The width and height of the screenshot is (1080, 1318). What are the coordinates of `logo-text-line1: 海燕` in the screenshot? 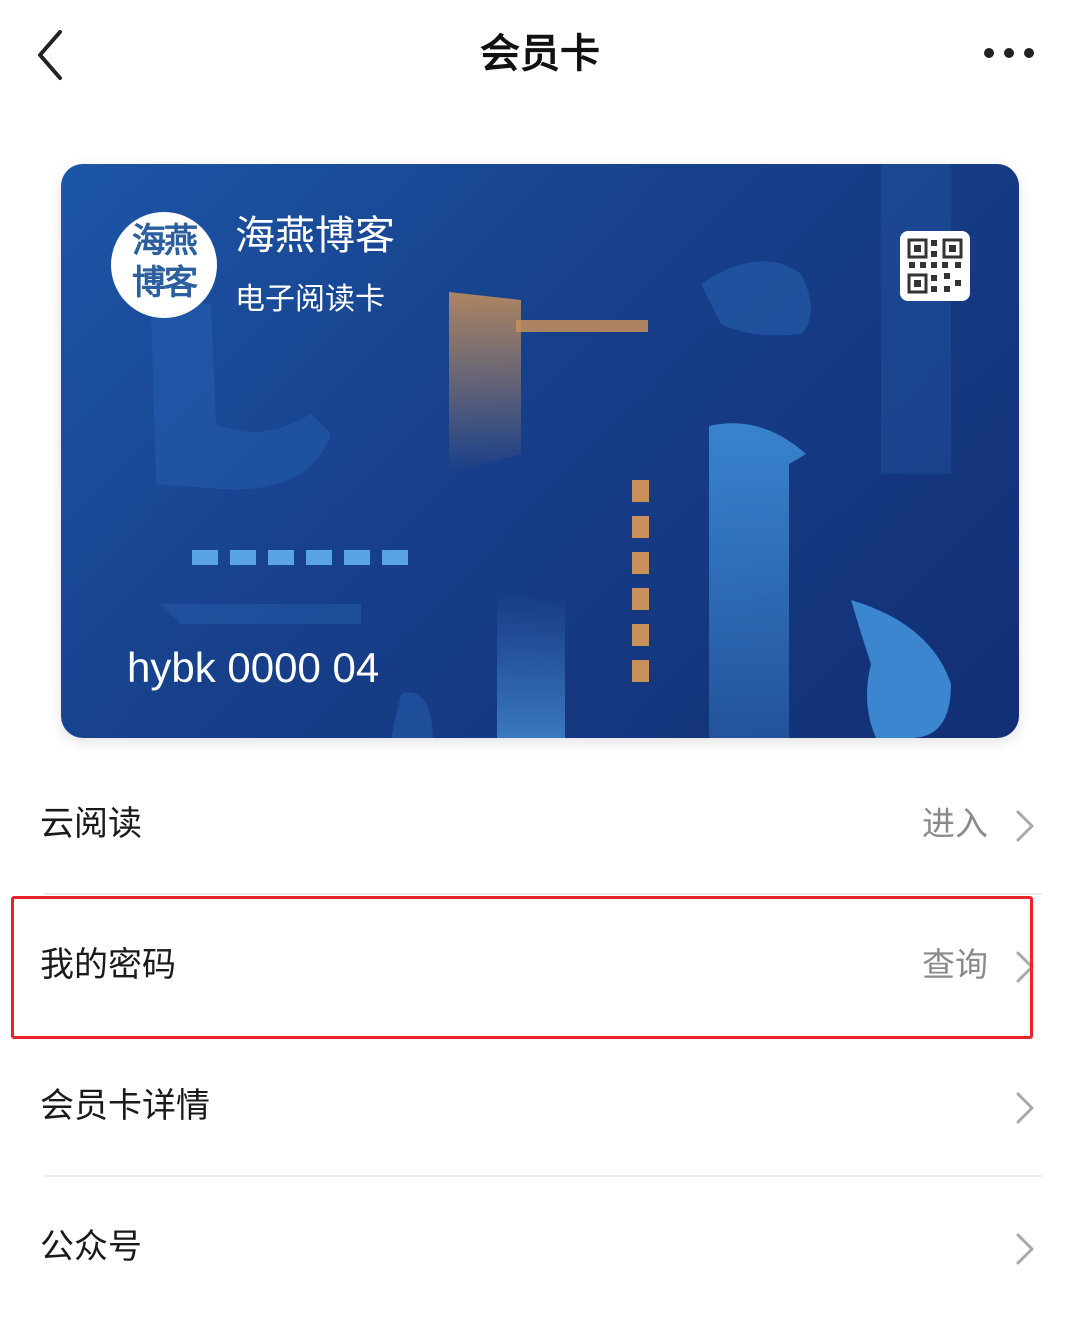 It's located at (165, 241).